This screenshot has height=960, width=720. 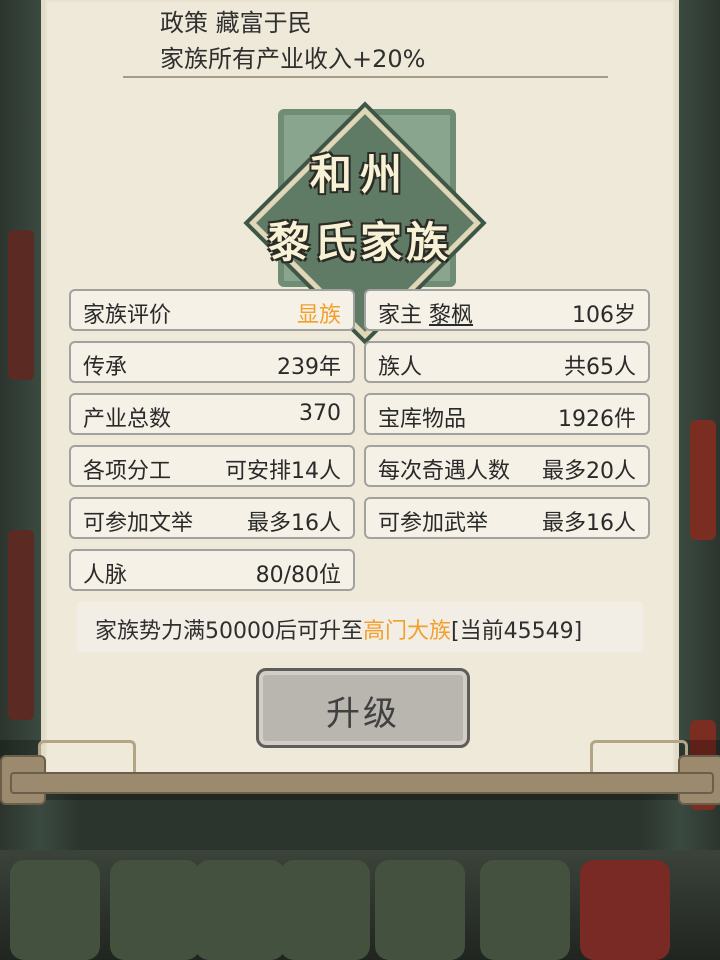 I want to click on stat-family-head: 家主 黎枫 106岁, so click(x=507, y=310).